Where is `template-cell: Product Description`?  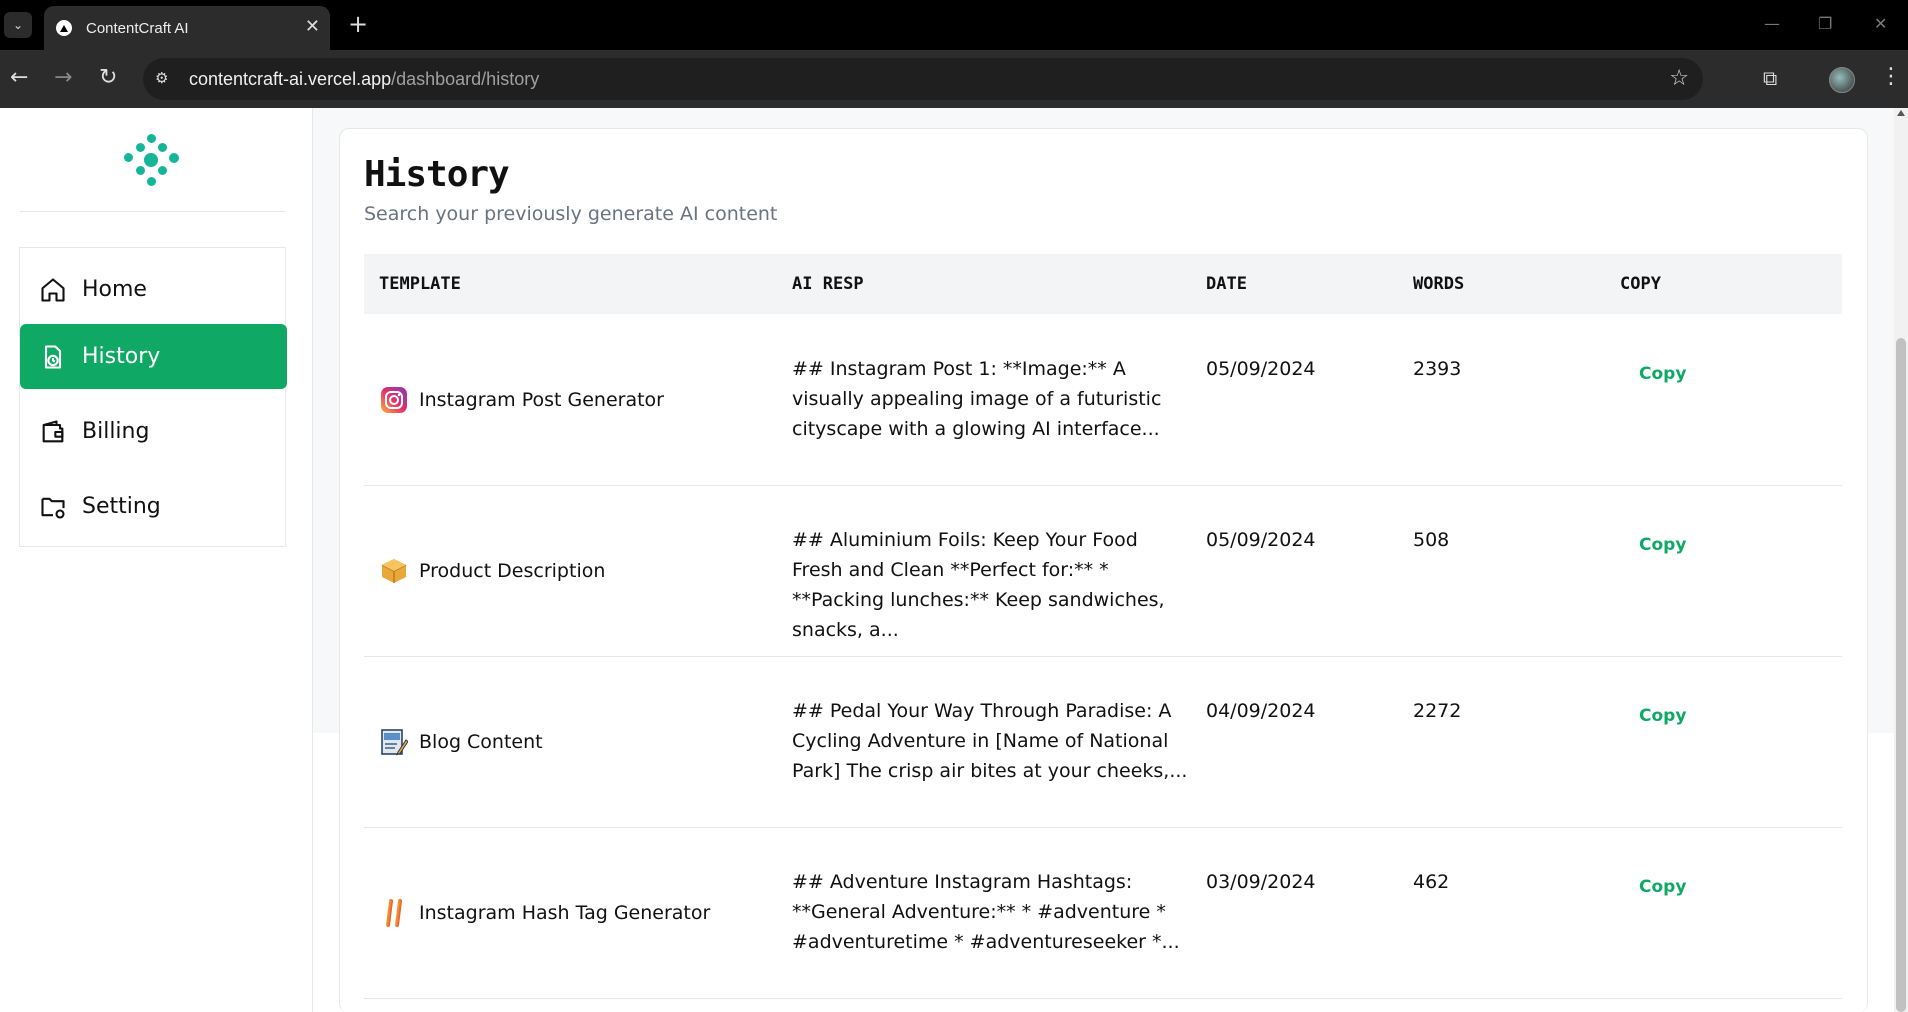 template-cell: Product Description is located at coordinates (492, 570).